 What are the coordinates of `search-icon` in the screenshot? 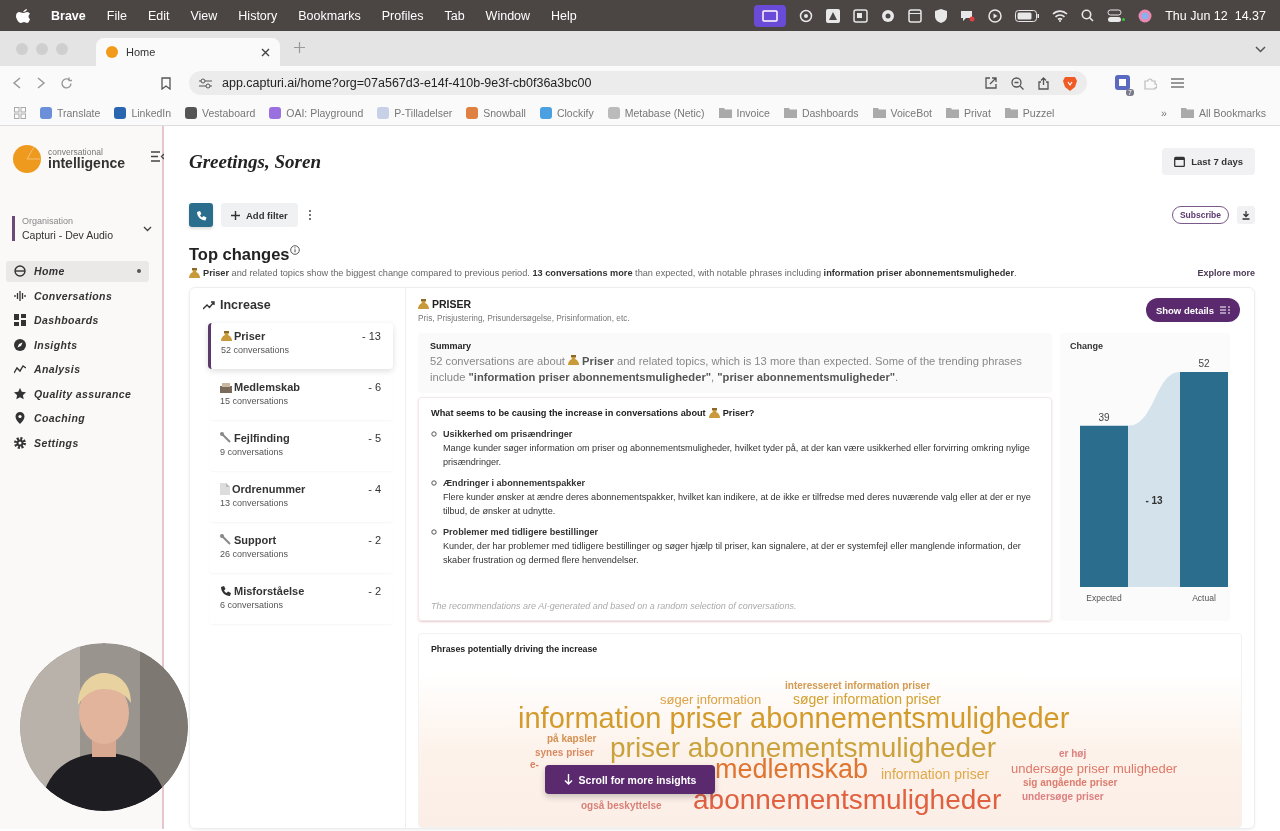 It's located at (1088, 15).